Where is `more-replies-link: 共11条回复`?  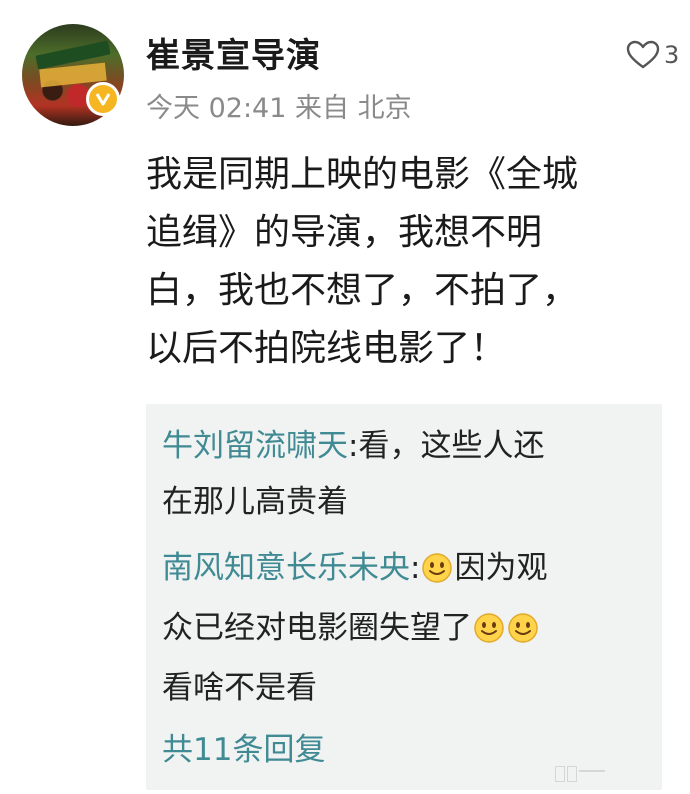
more-replies-link: 共11条回复 is located at coordinates (243, 746).